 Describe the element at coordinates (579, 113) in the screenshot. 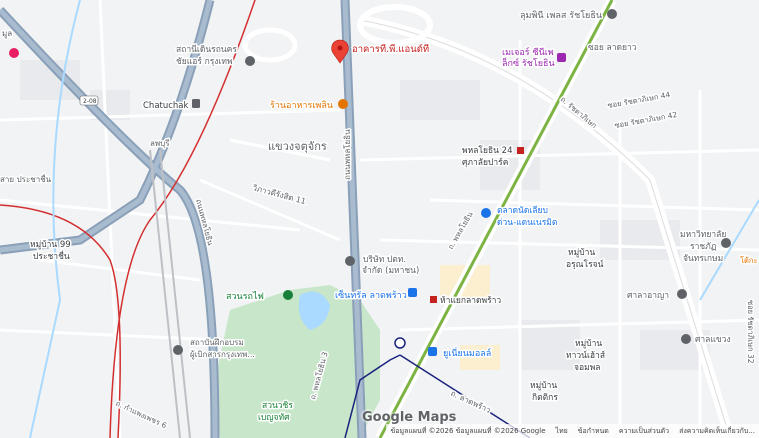

I see `label-ratchadaphisek-road: ถ. รัชดาภิเษก` at that location.